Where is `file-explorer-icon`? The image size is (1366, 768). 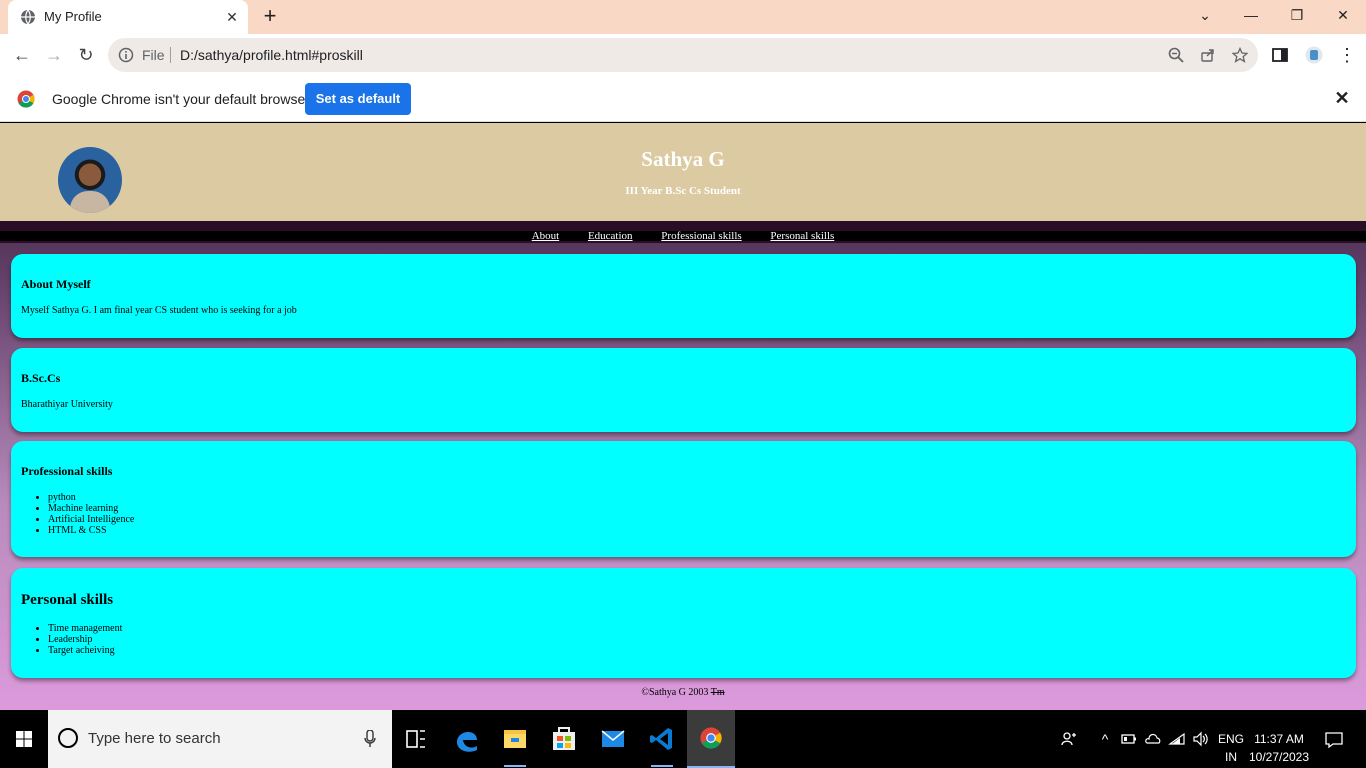
file-explorer-icon is located at coordinates (515, 739).